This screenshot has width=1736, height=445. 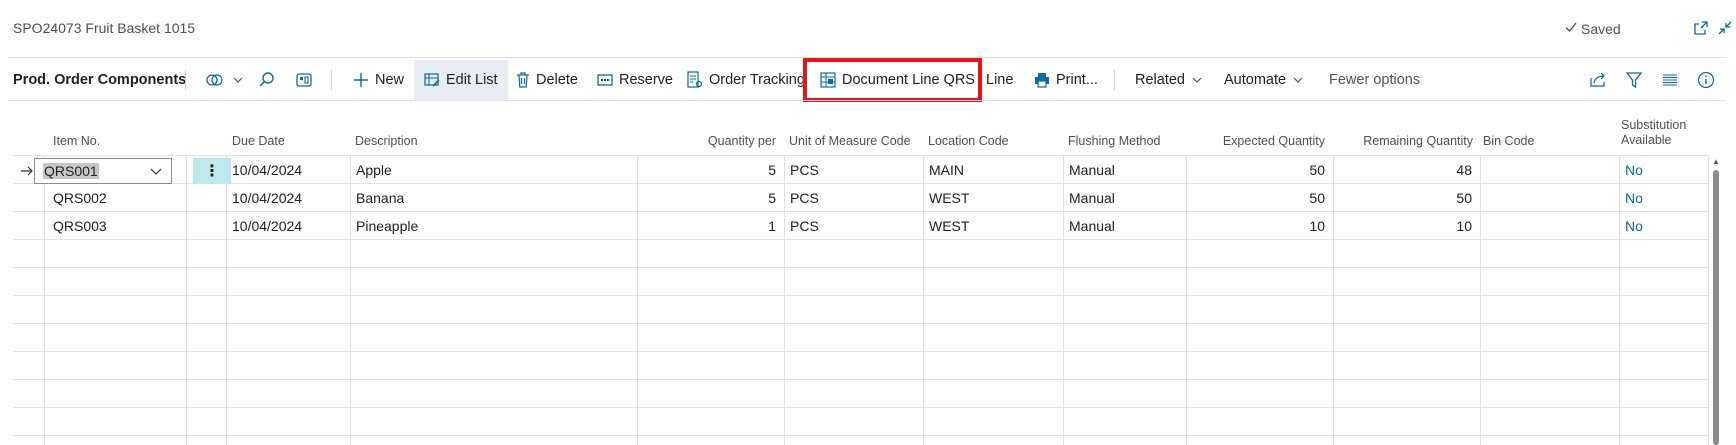 What do you see at coordinates (1255, 80) in the screenshot?
I see `automate-label: Automate` at bounding box center [1255, 80].